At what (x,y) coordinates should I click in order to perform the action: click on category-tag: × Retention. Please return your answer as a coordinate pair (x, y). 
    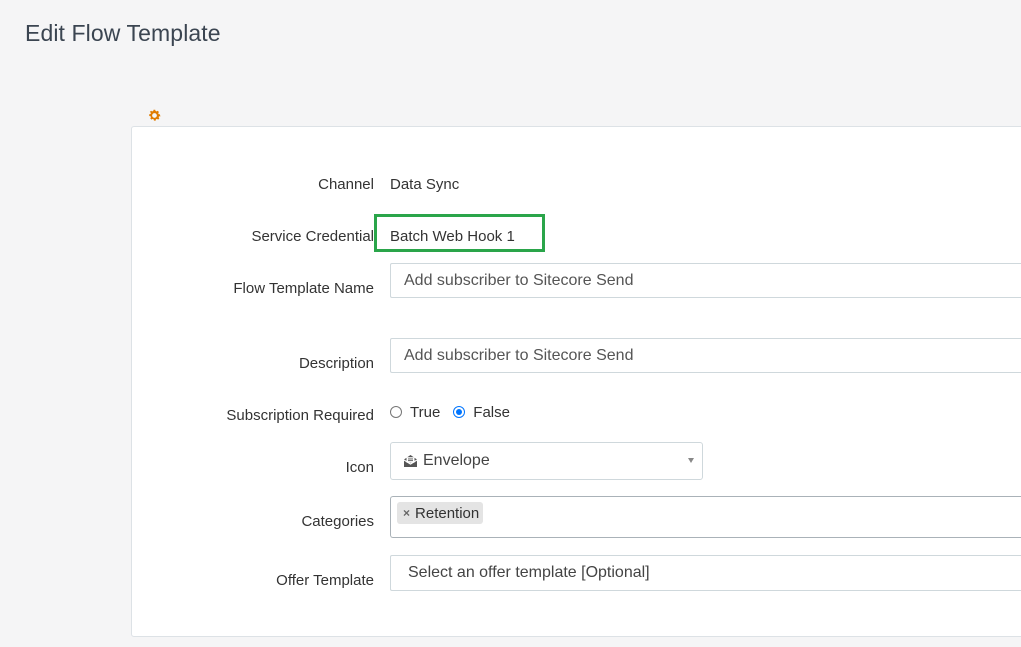
    Looking at the image, I should click on (440, 513).